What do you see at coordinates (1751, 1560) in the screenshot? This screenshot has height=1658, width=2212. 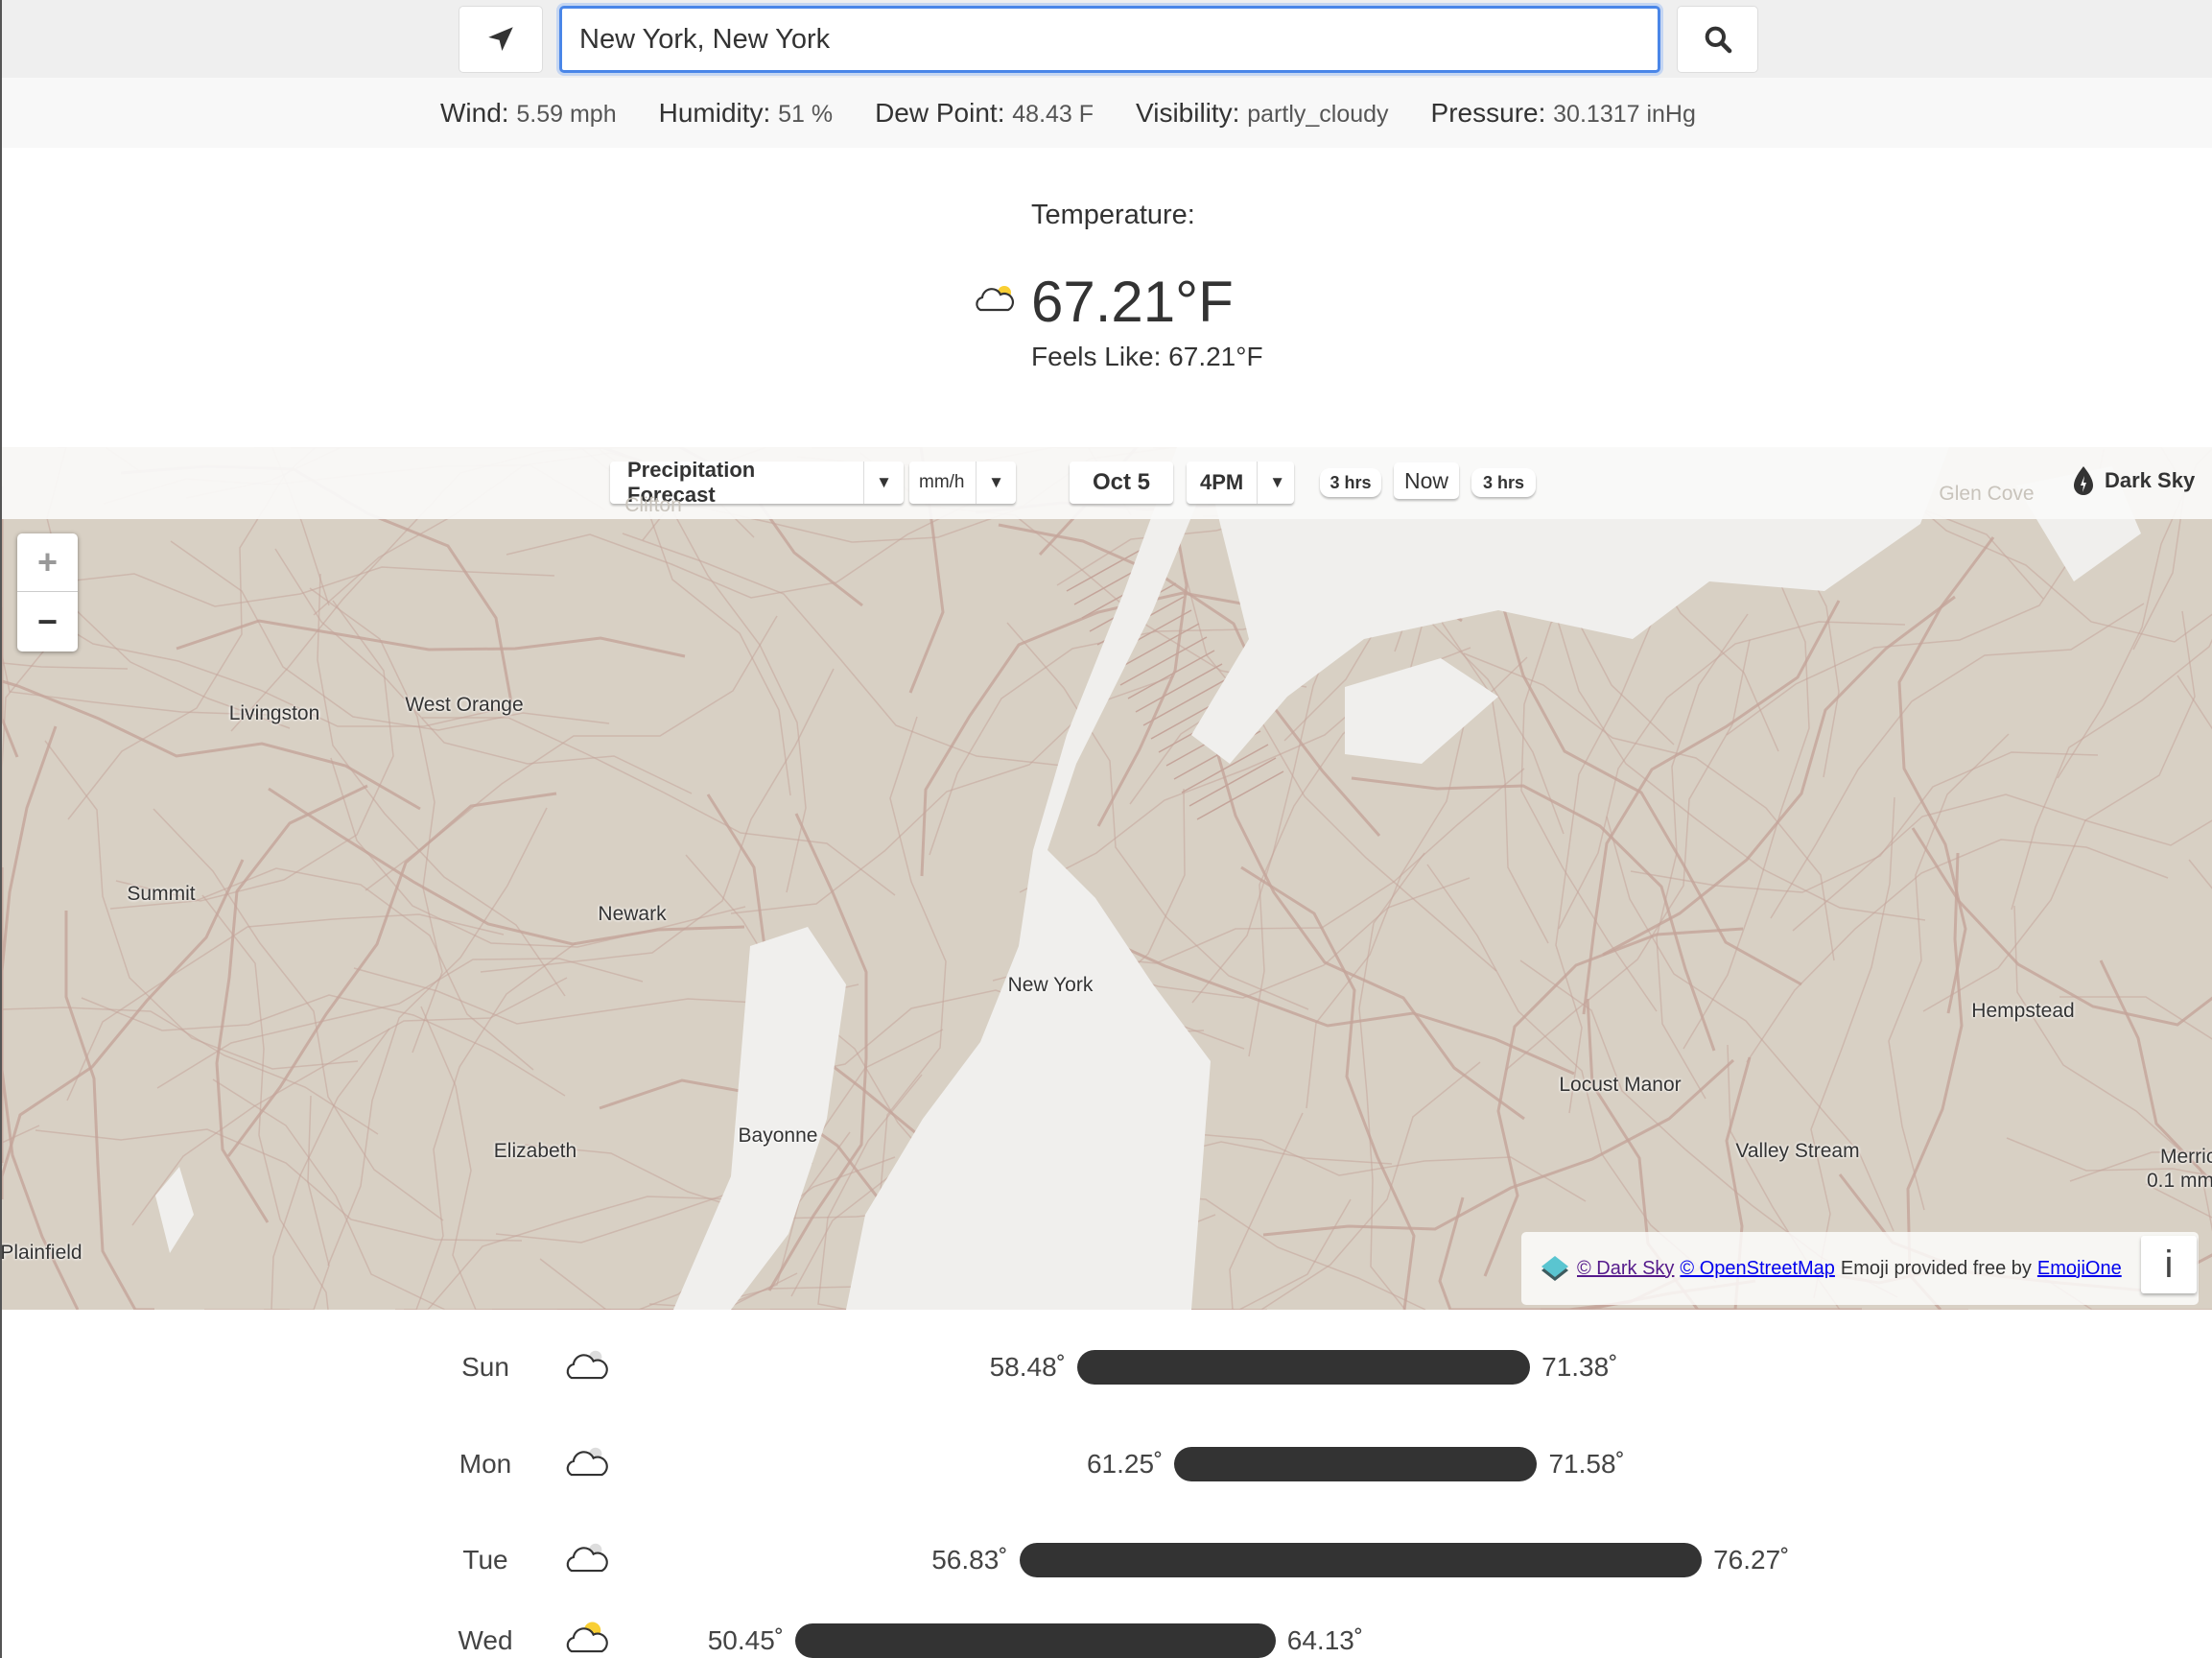 I see `high-temperature: 76.27˚` at bounding box center [1751, 1560].